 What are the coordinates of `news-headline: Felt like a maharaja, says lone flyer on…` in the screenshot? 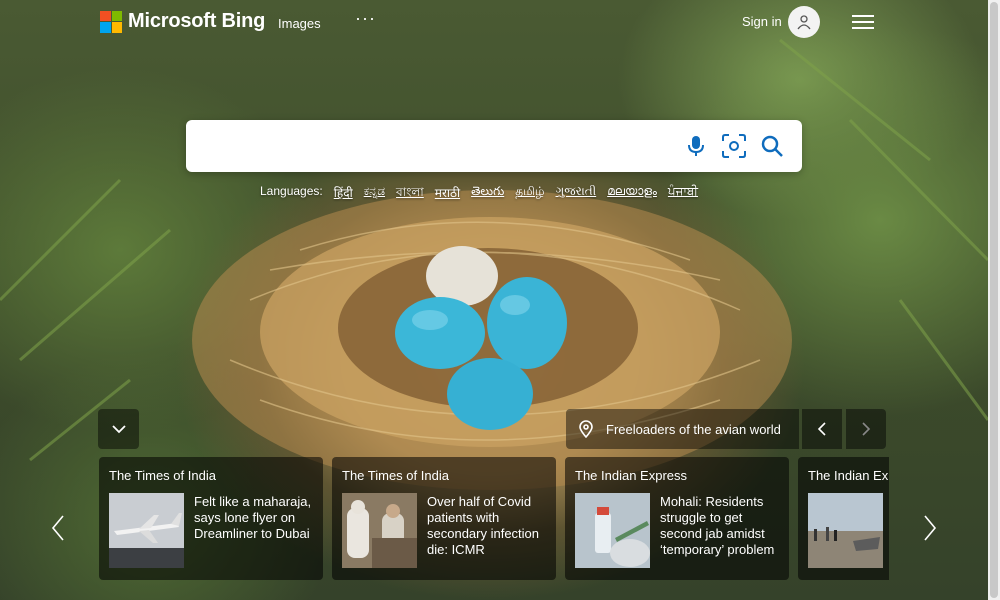 It's located at (255, 518).